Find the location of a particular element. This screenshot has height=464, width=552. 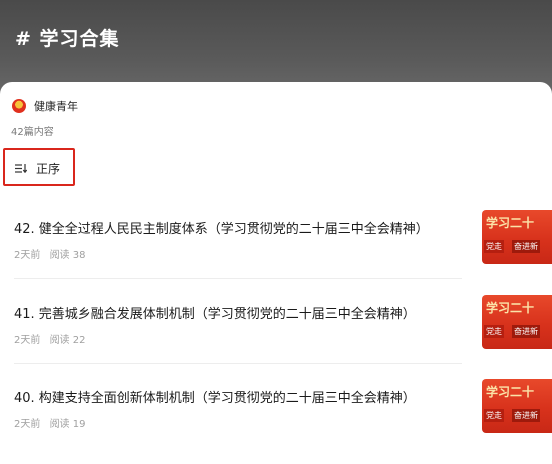

account-name: 健康青年 is located at coordinates (56, 106).